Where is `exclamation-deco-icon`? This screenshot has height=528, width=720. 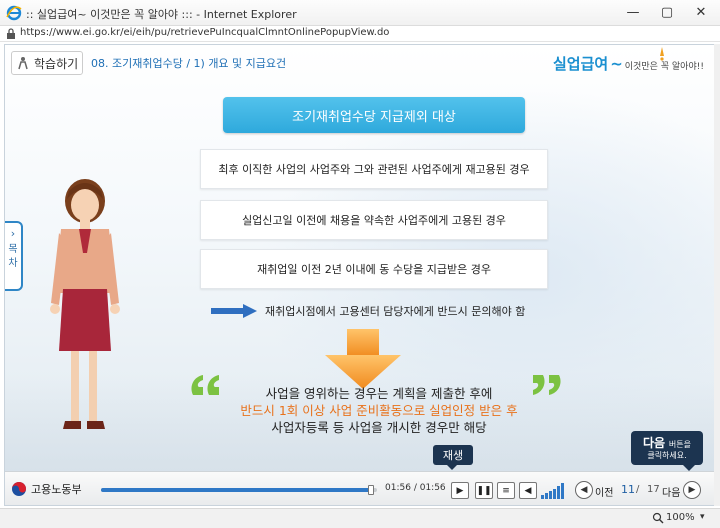 exclamation-deco-icon is located at coordinates (662, 54).